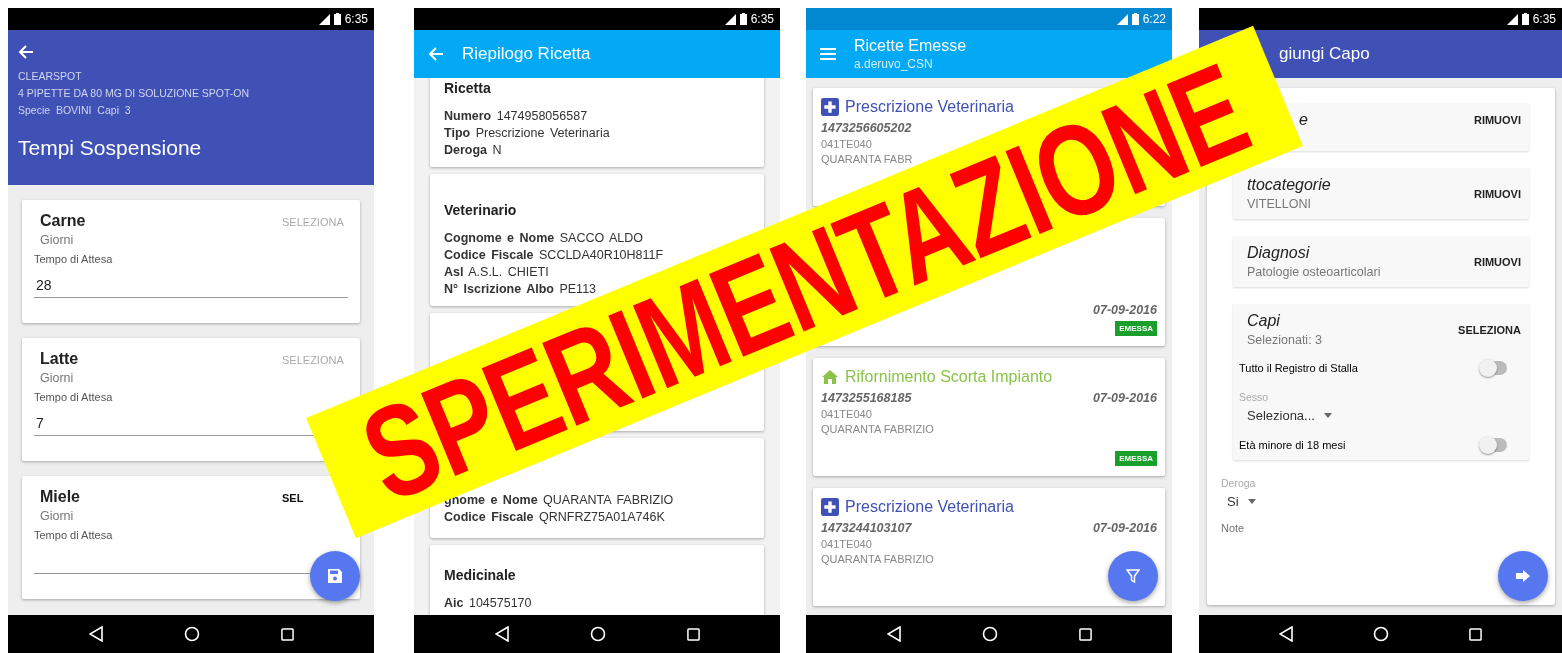 The image size is (1562, 653). I want to click on item-date: 07-09-2016, so click(1125, 528).